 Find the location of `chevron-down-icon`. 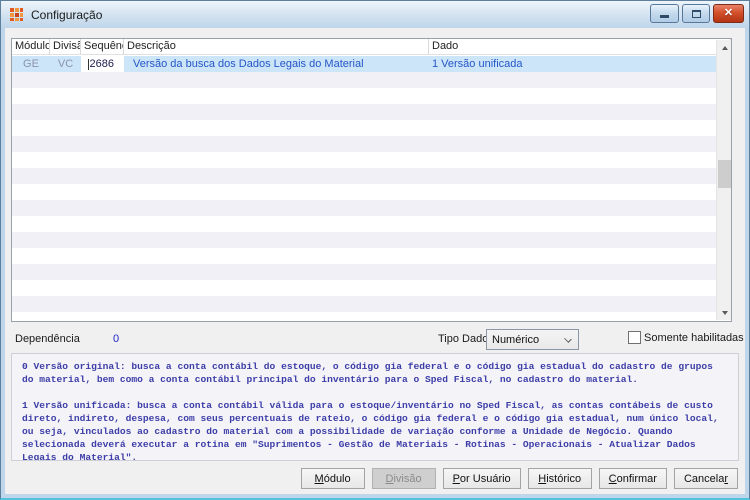

chevron-down-icon is located at coordinates (568, 339).